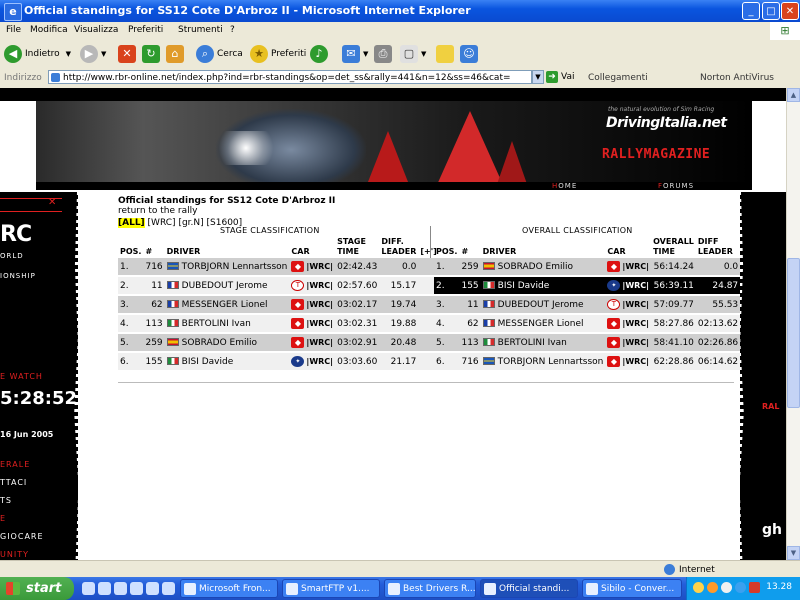 The height and width of the screenshot is (600, 800). I want to click on stop-button: ✕, so click(128, 54).